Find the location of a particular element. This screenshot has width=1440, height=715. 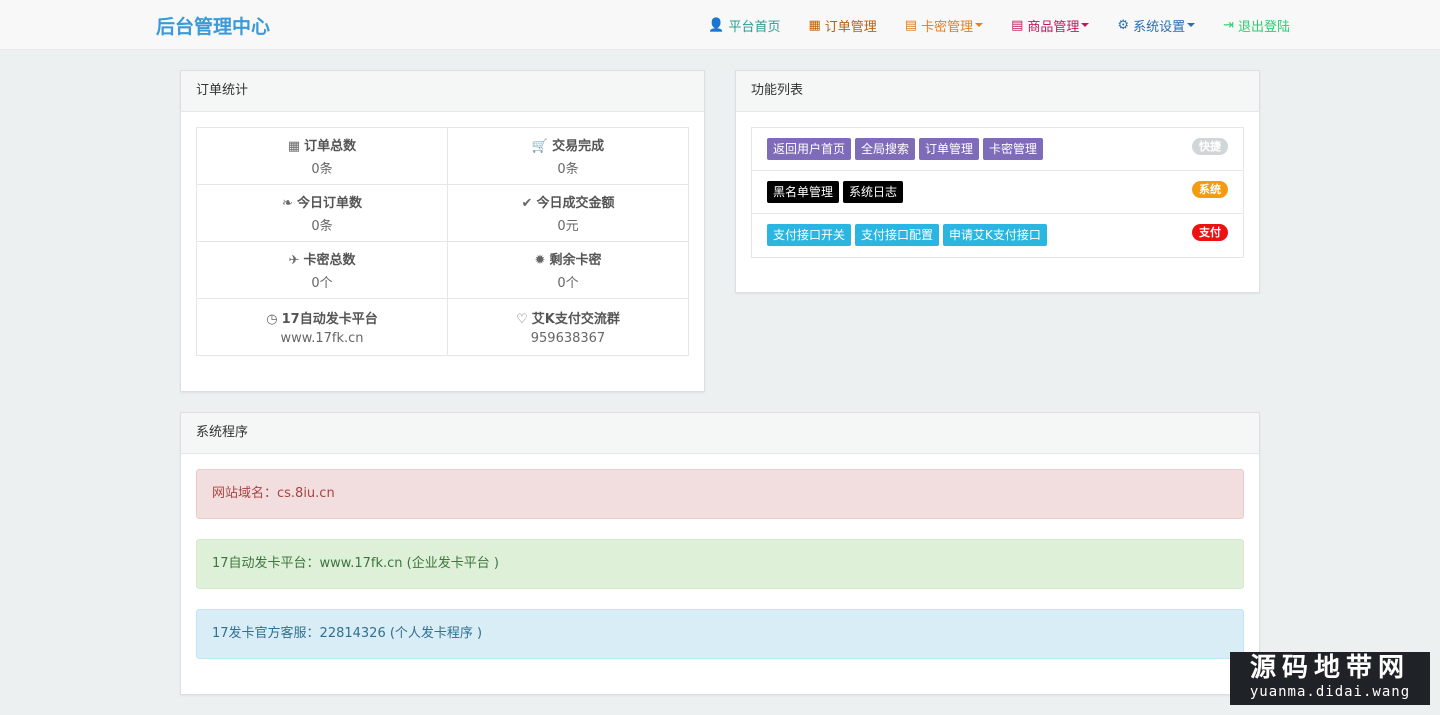

stat-cell: ✔ 今日成交金额 0元 is located at coordinates (568, 213).